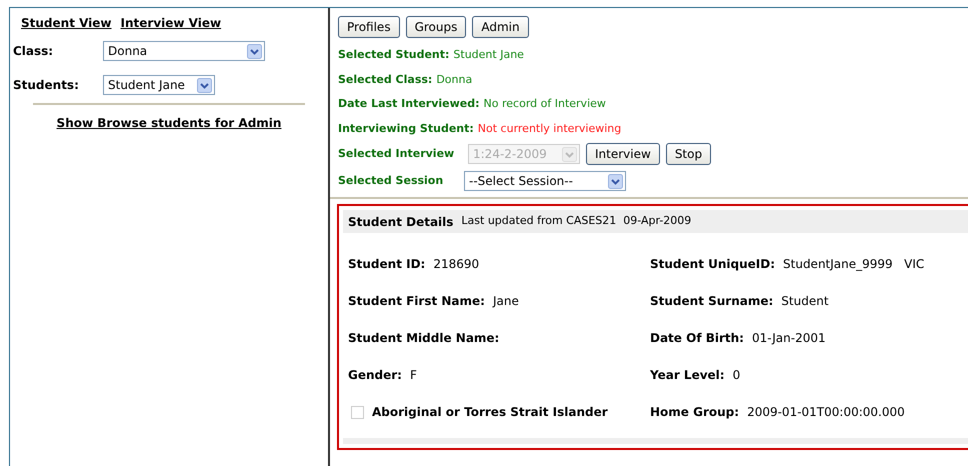 This screenshot has width=968, height=466. I want to click on status-label: Selected Student:, so click(394, 55).